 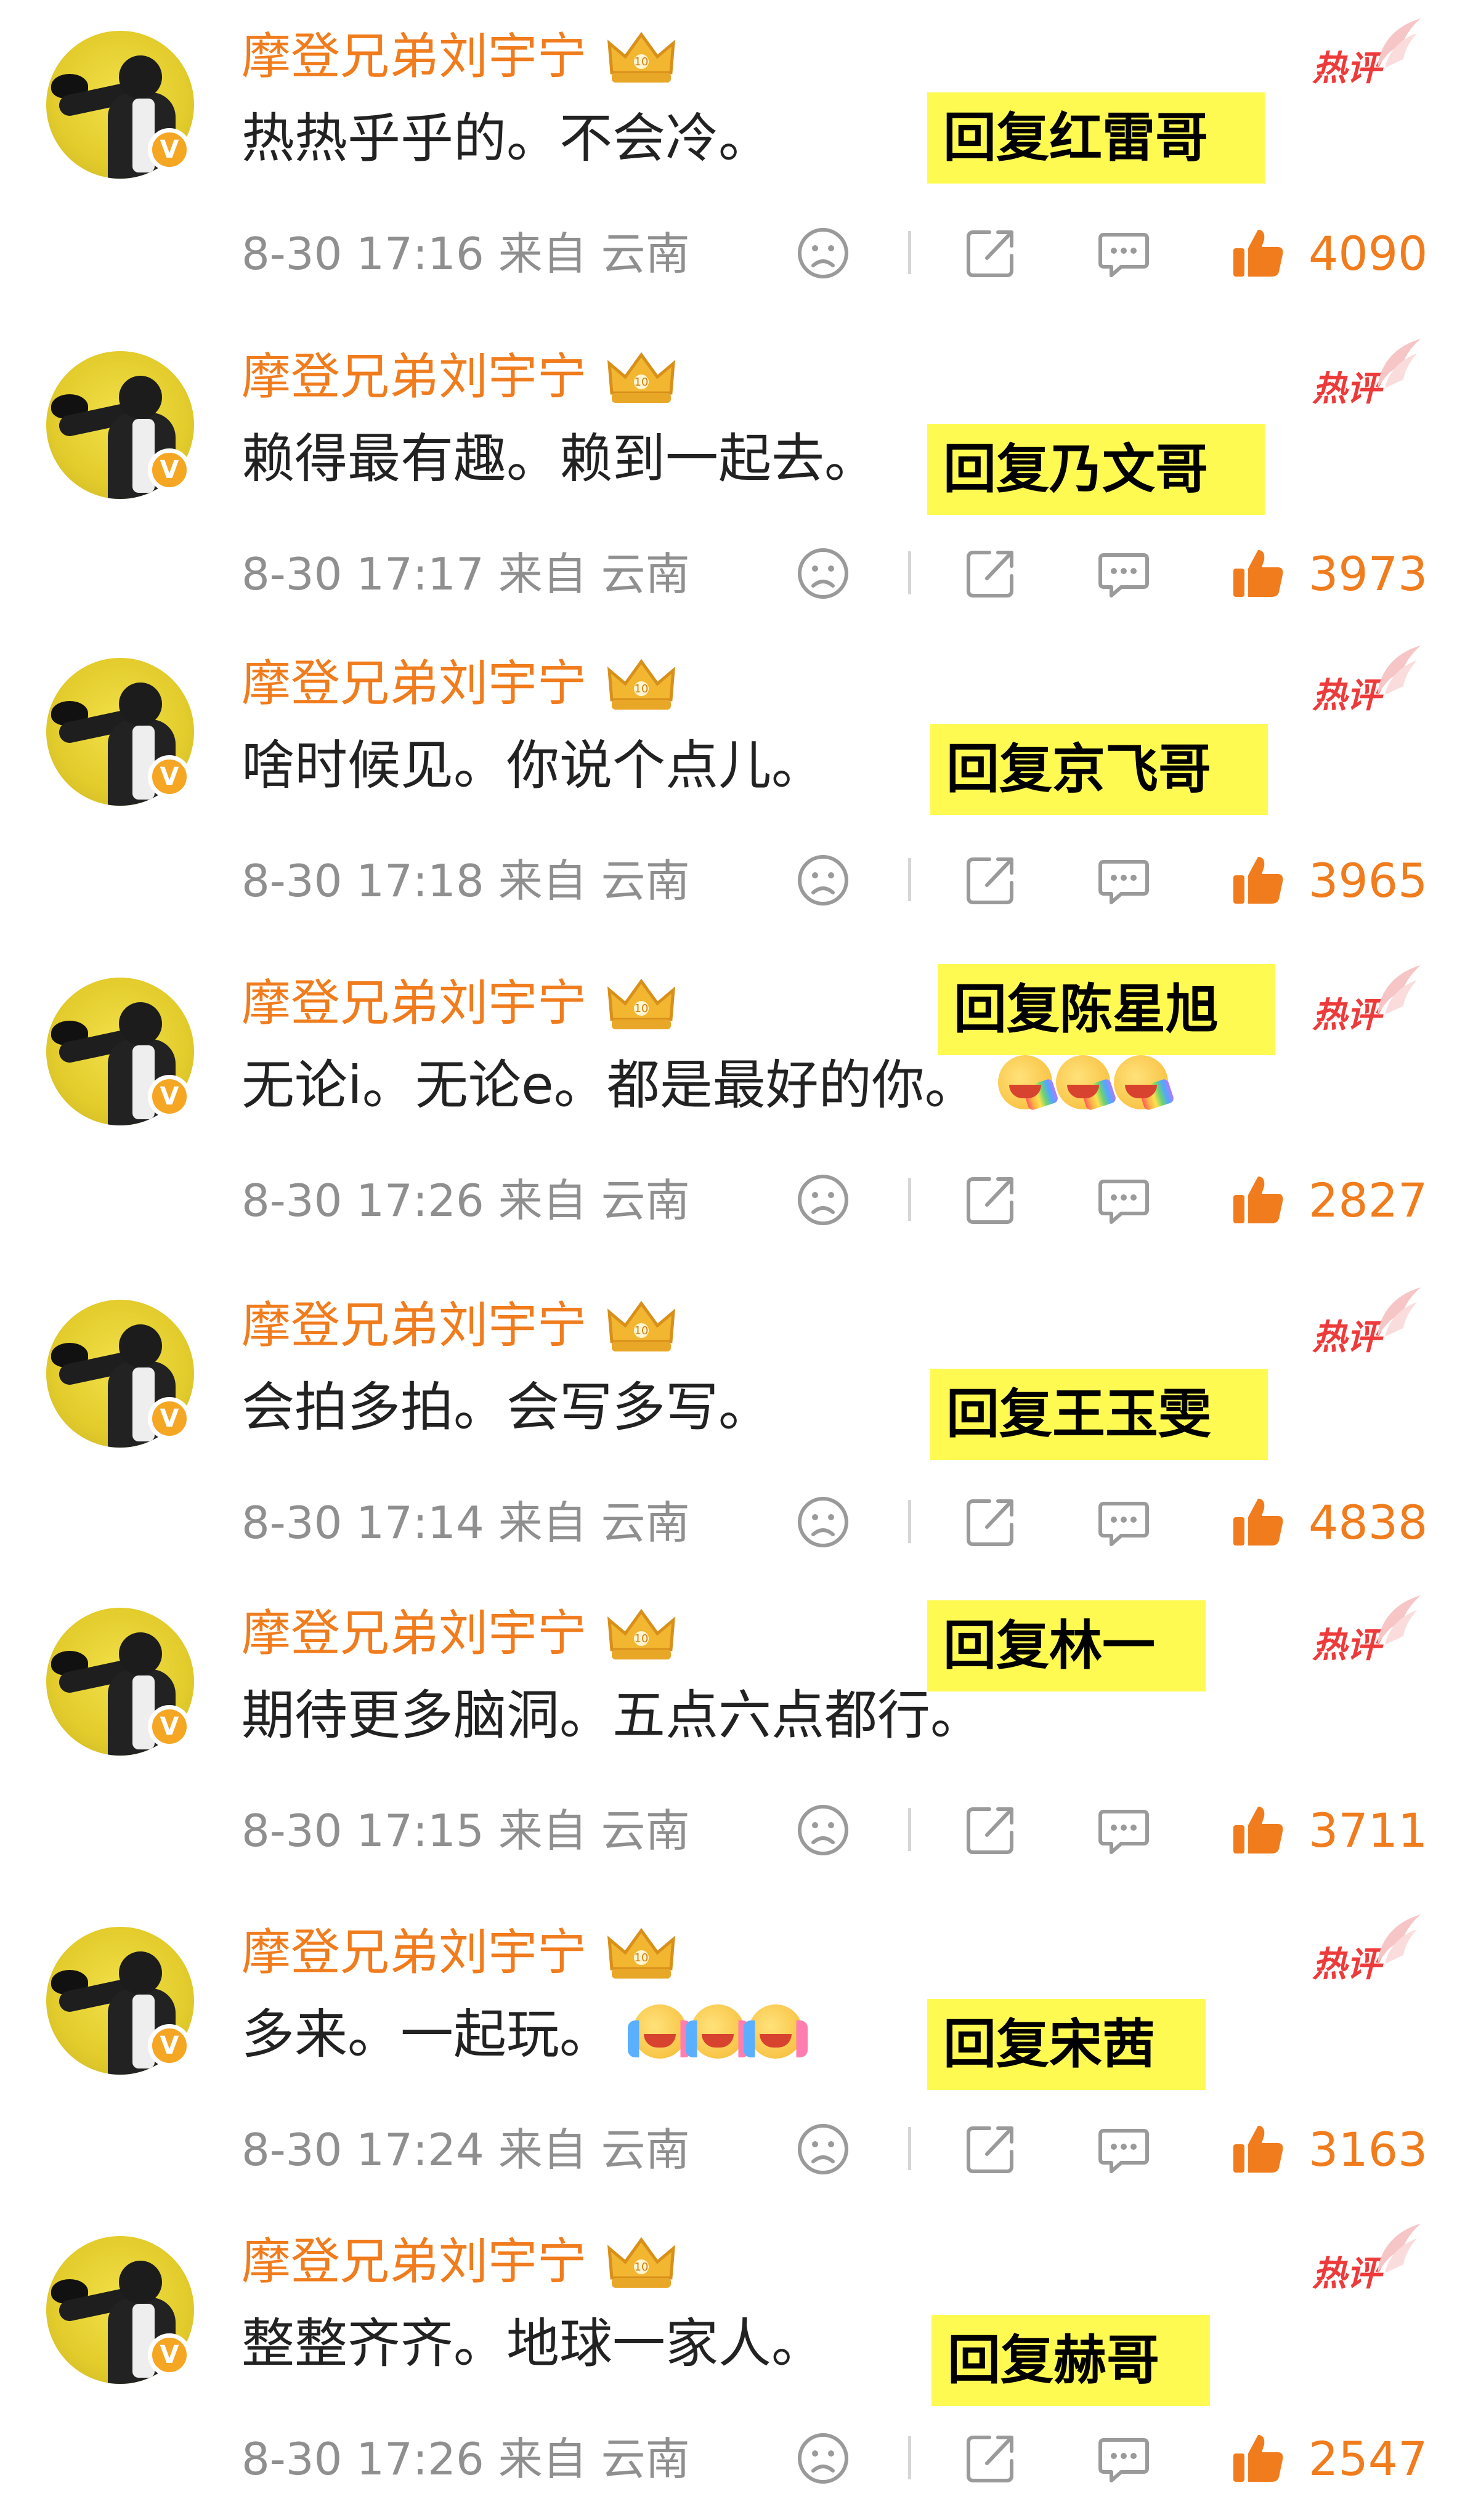 I want to click on like-count: 3965, so click(x=1368, y=881).